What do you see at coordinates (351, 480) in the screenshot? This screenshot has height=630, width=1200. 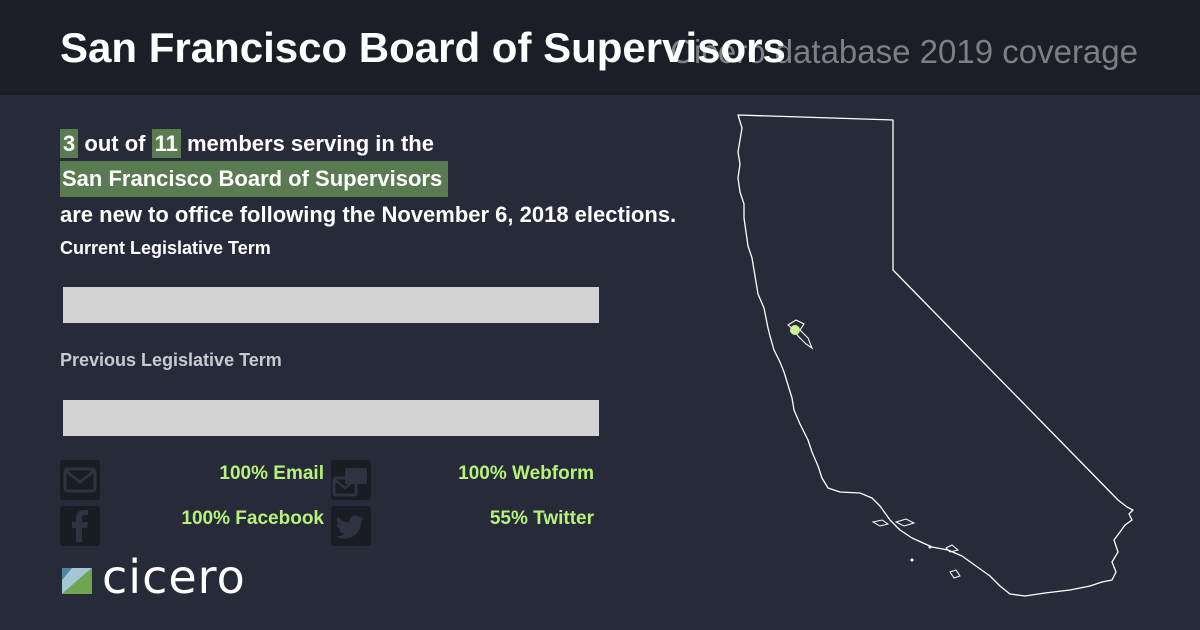 I see `webform-icon` at bounding box center [351, 480].